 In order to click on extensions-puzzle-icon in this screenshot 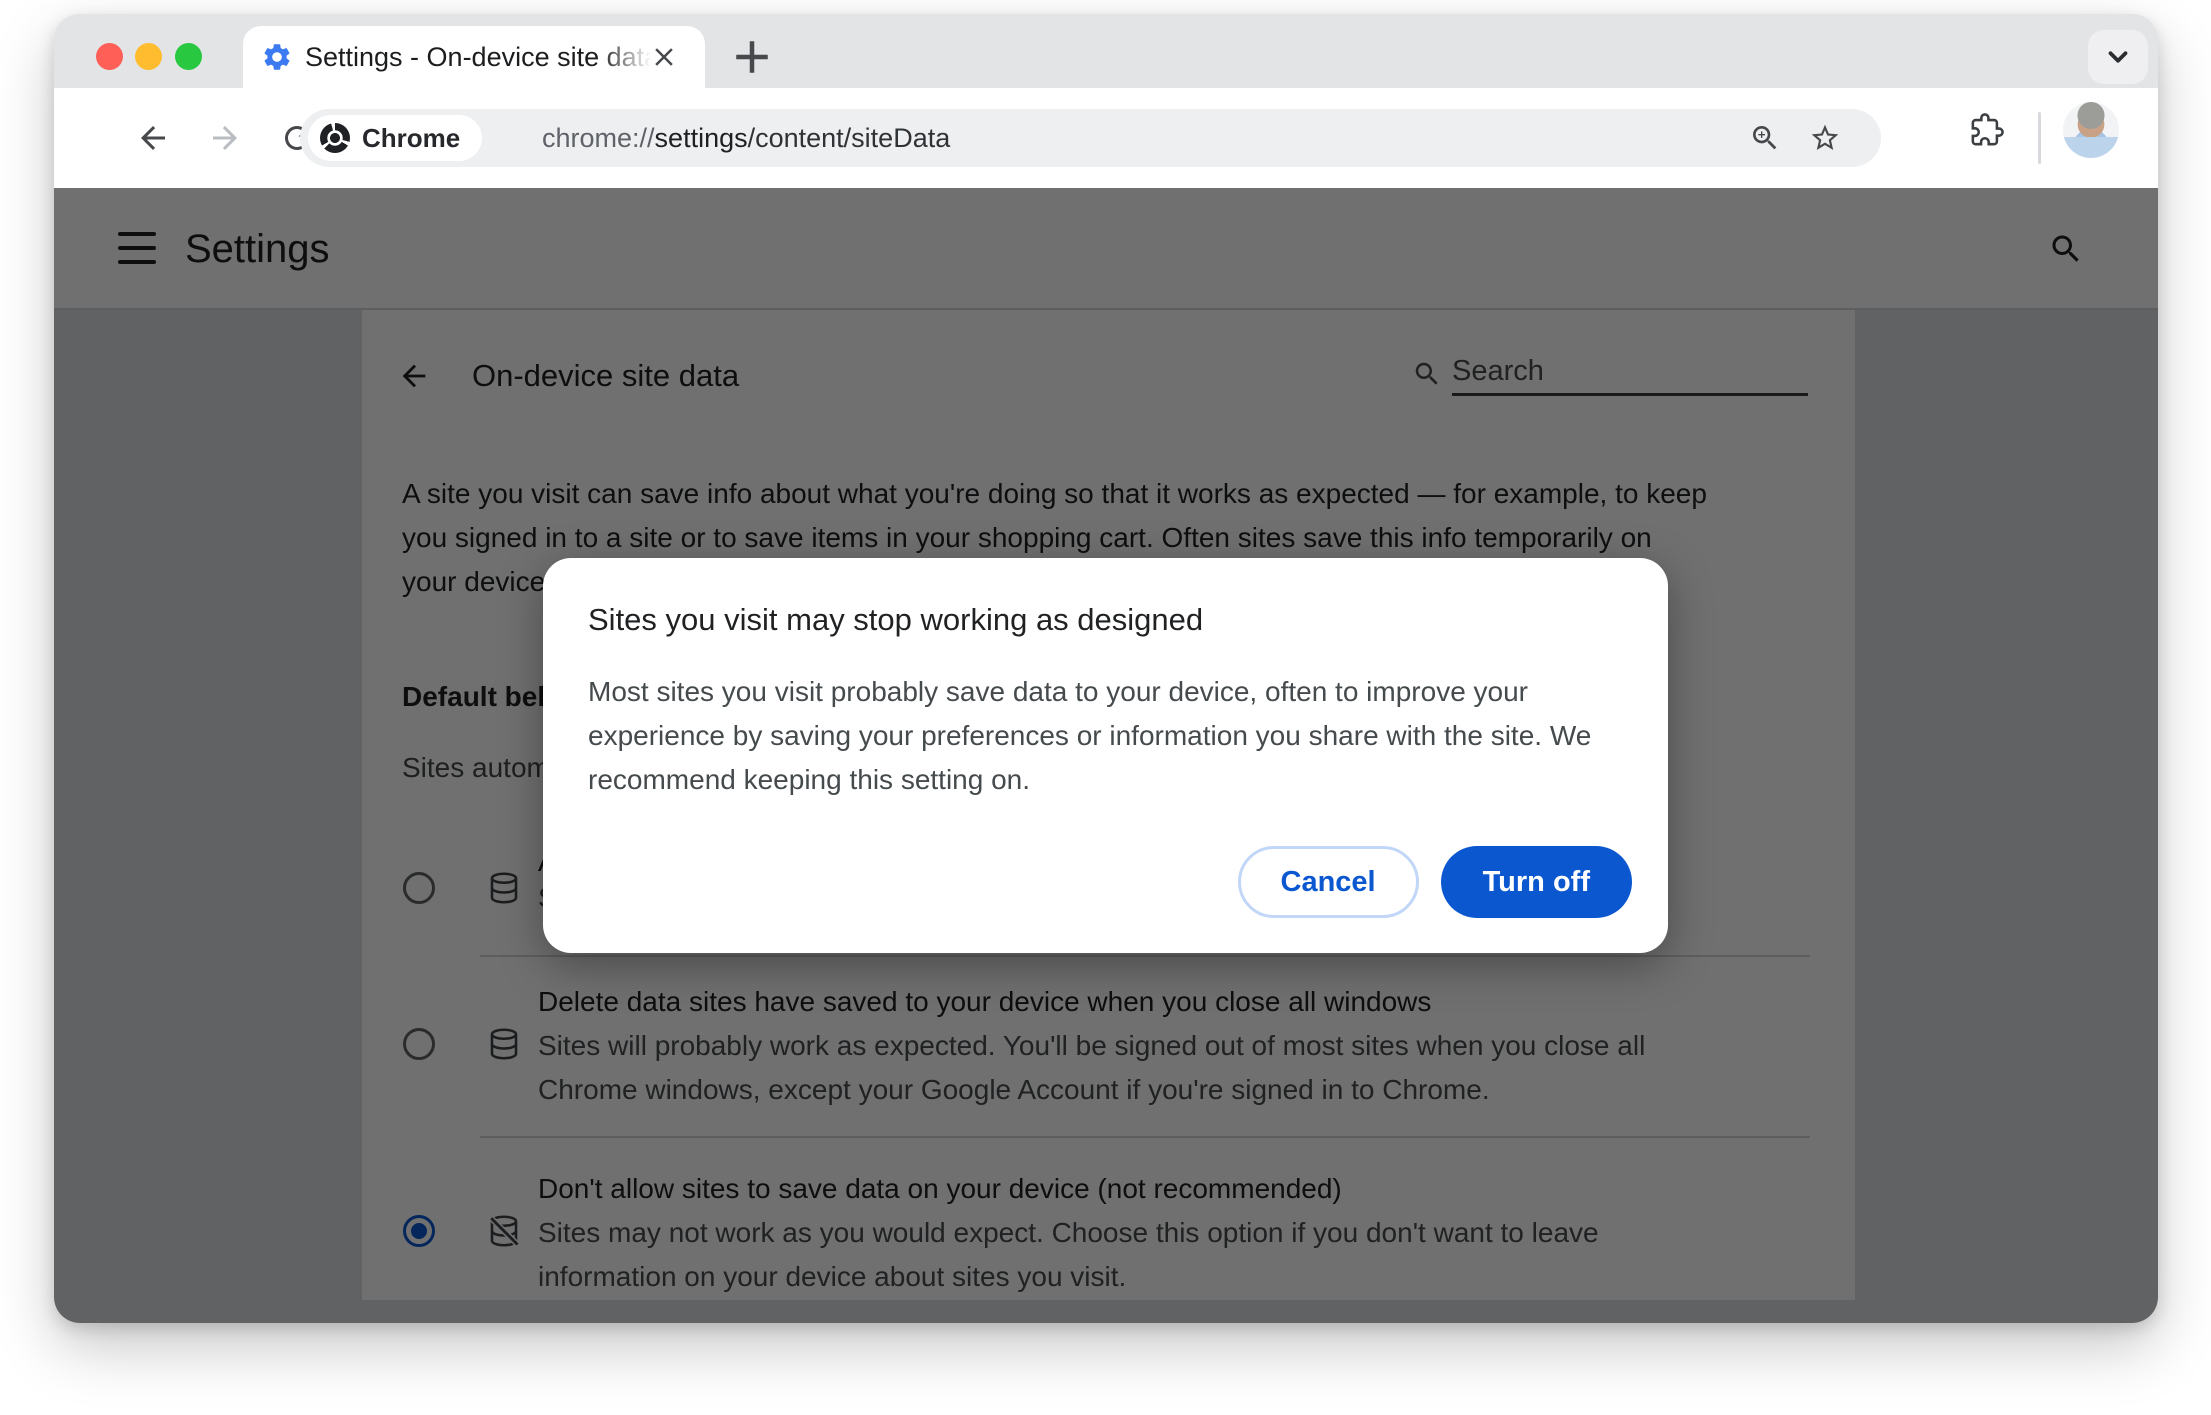, I will do `click(1987, 130)`.